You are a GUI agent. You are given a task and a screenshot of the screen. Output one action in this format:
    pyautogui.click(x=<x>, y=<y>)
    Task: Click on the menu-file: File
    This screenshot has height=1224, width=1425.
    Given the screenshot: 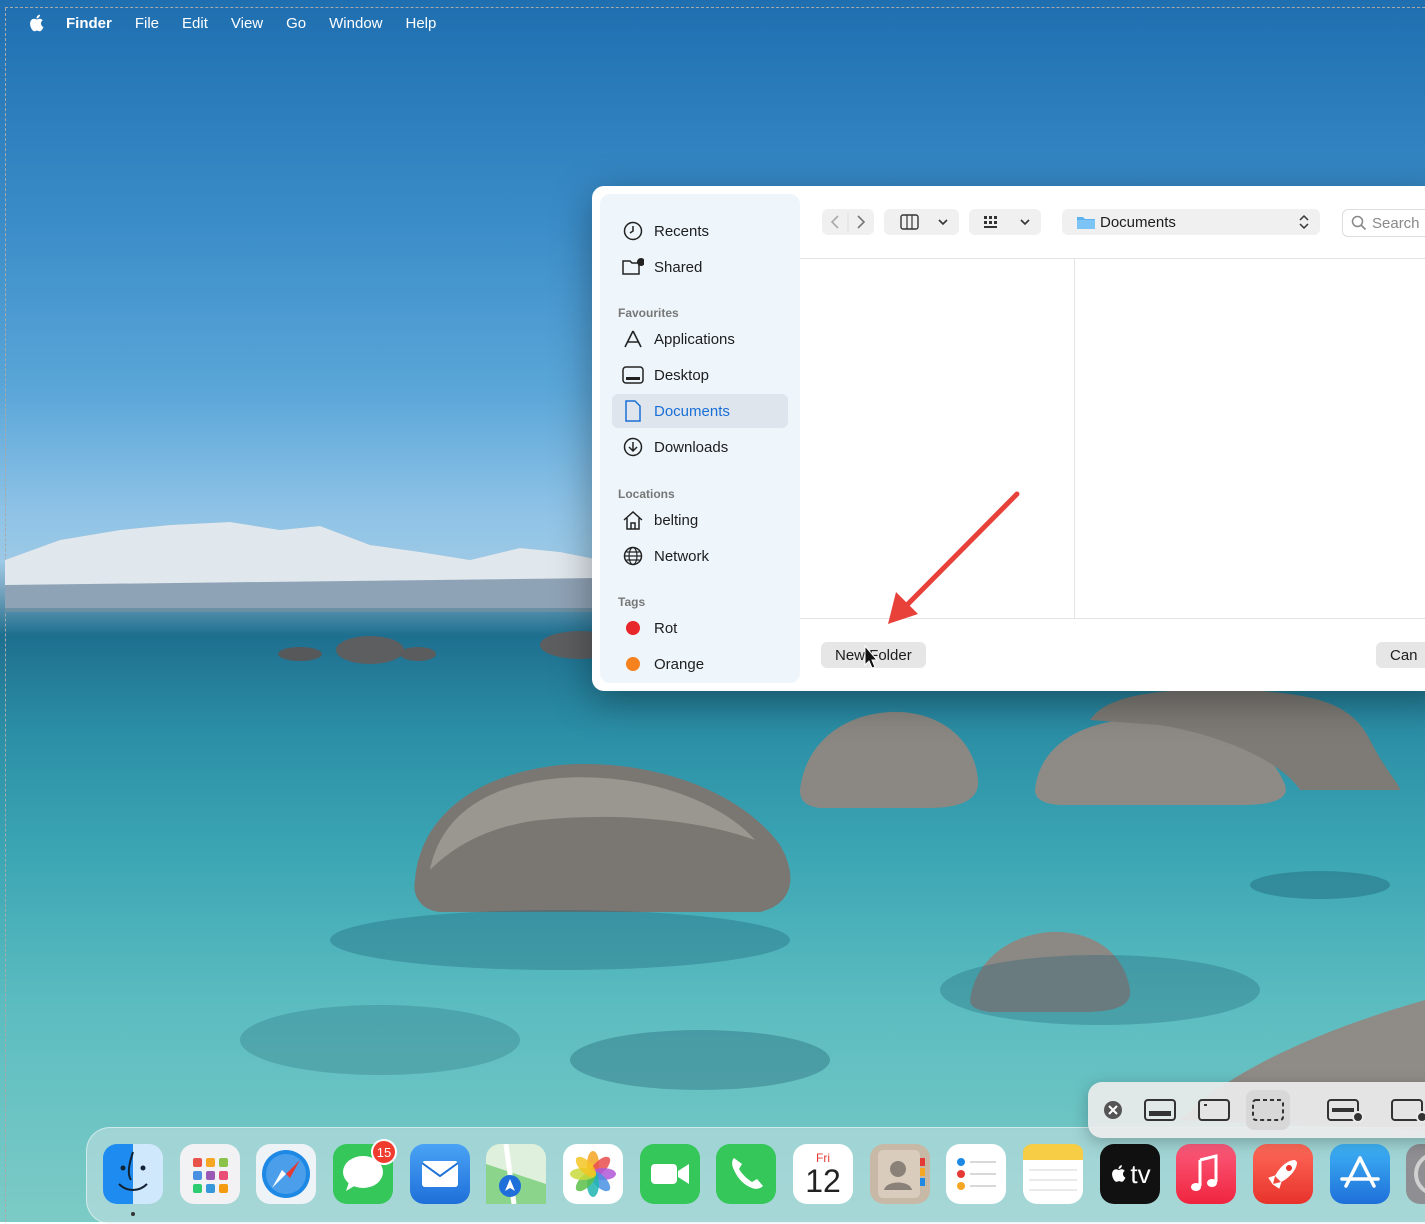 What is the action you would take?
    pyautogui.click(x=147, y=23)
    